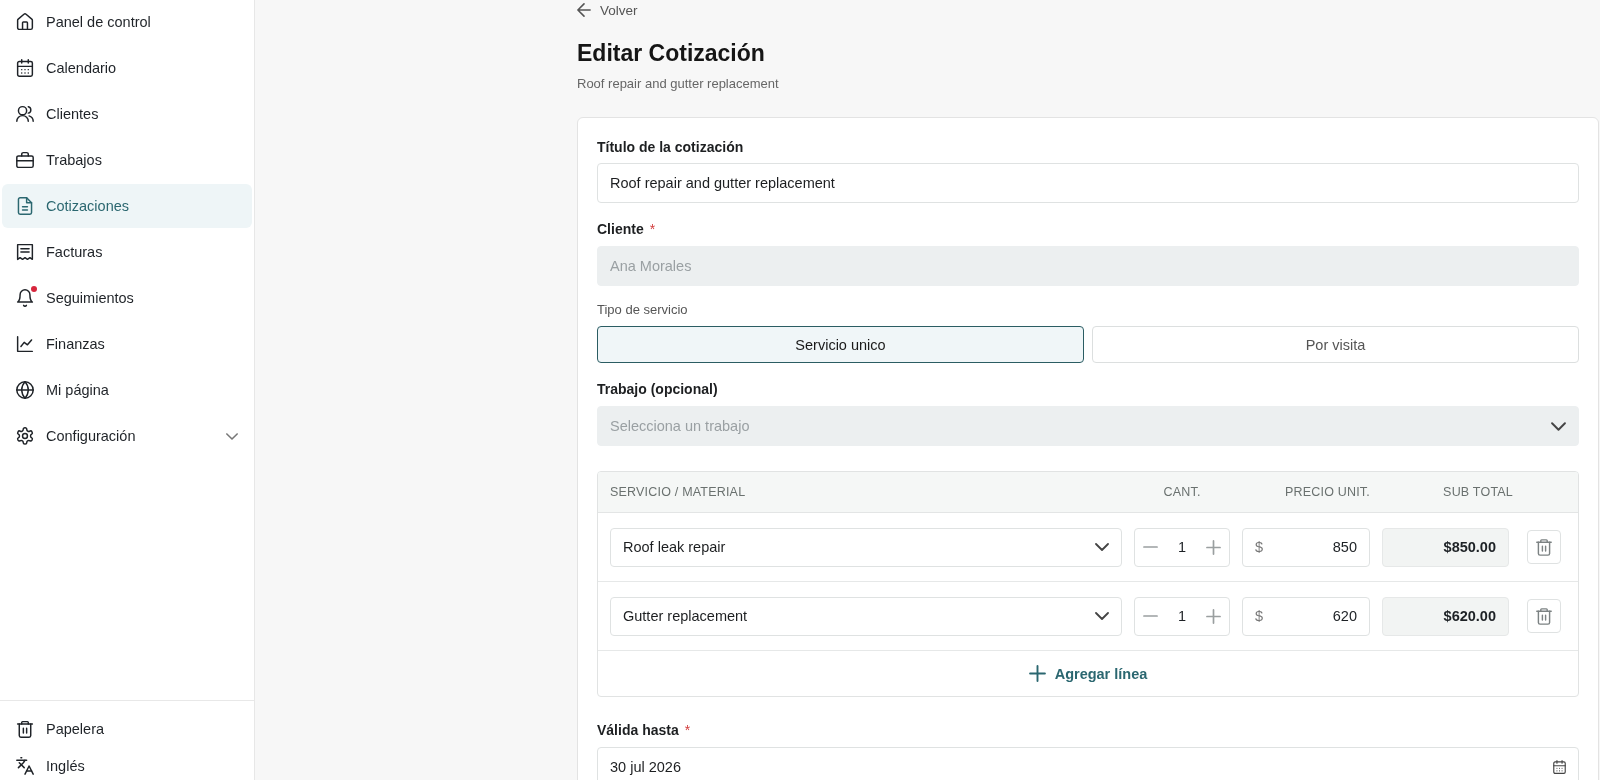  Describe the element at coordinates (671, 53) in the screenshot. I see `page-title: Editar Cotización` at that location.